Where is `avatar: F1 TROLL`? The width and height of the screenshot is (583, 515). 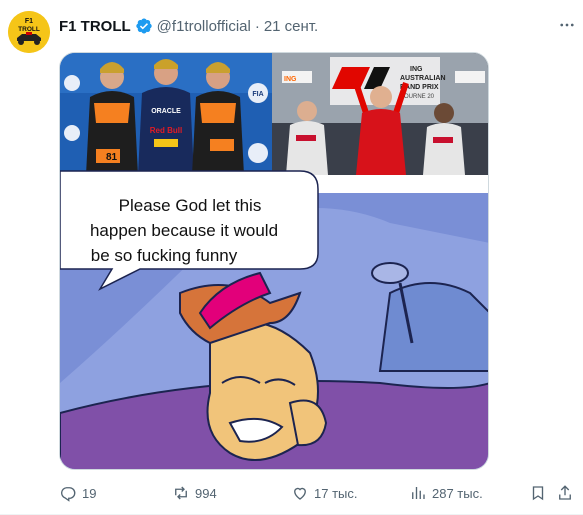 avatar: F1 TROLL is located at coordinates (29, 32).